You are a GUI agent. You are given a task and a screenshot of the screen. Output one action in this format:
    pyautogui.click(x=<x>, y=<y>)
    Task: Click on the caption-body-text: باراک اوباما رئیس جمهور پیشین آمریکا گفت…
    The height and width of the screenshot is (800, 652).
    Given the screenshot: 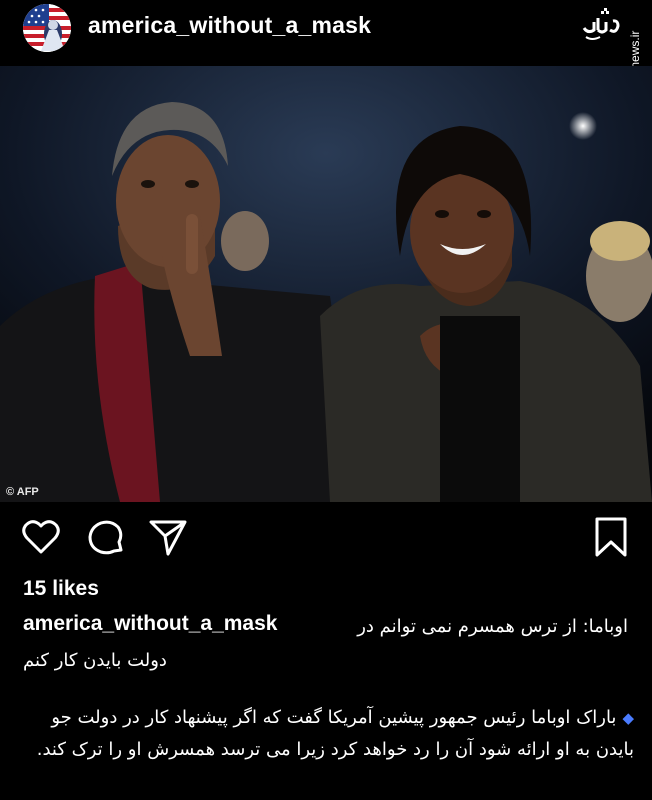 What is the action you would take?
    pyautogui.click(x=335, y=733)
    